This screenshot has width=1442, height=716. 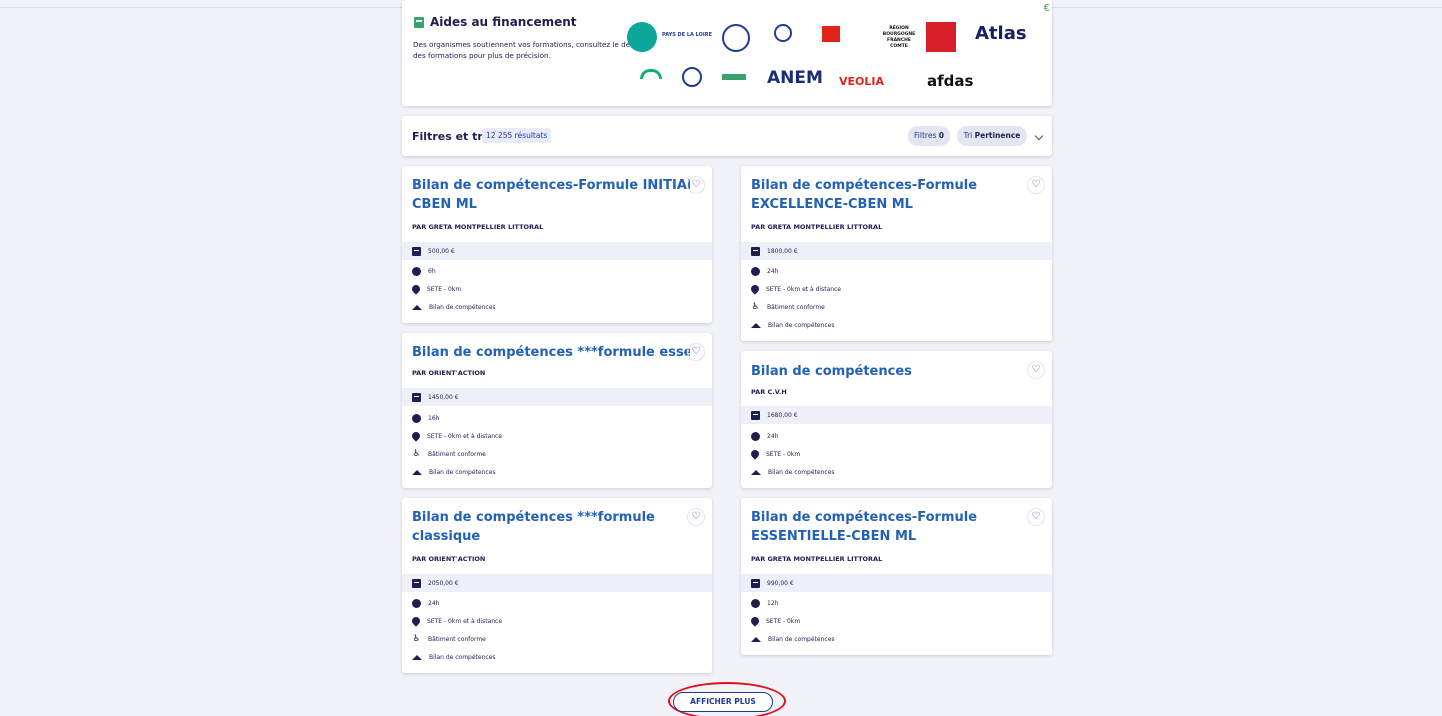 I want to click on filters-title: Filtres et tri, so click(x=449, y=136).